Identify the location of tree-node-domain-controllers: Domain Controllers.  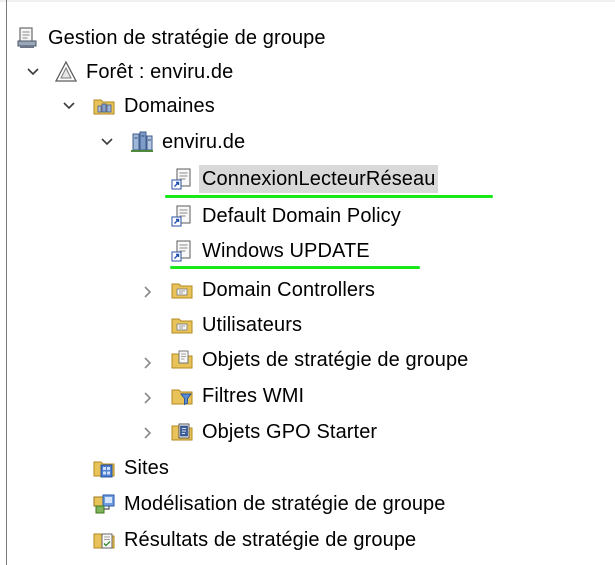
(274, 290).